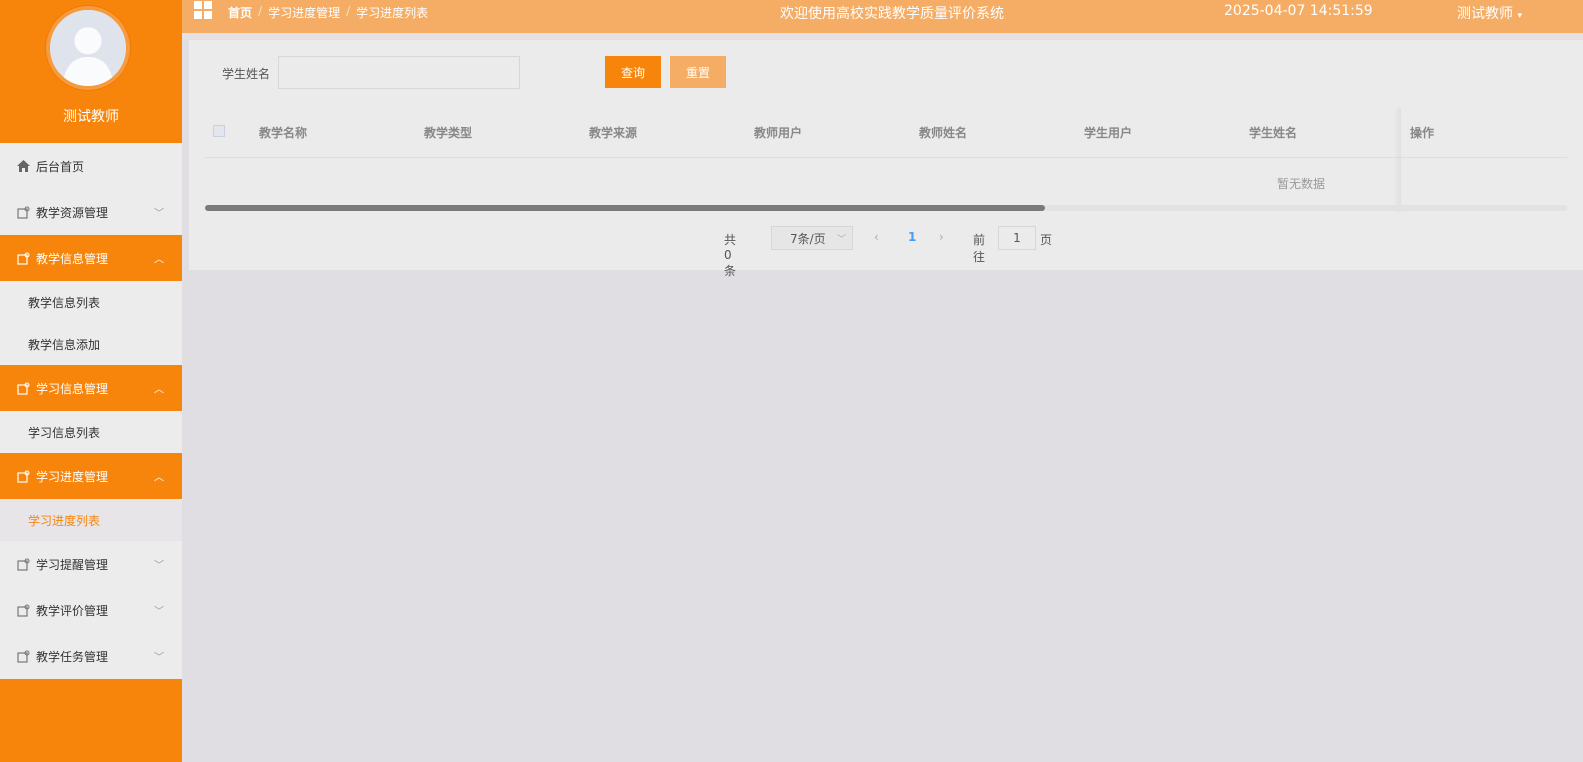 The image size is (1583, 762). Describe the element at coordinates (72, 476) in the screenshot. I see `sidebar-item-label: 学习进度管理` at that location.